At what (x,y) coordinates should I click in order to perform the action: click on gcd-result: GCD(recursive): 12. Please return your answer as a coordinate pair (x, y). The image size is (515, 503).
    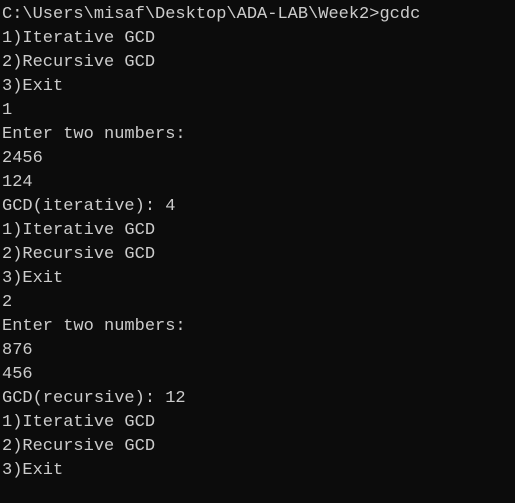
    Looking at the image, I should click on (94, 398).